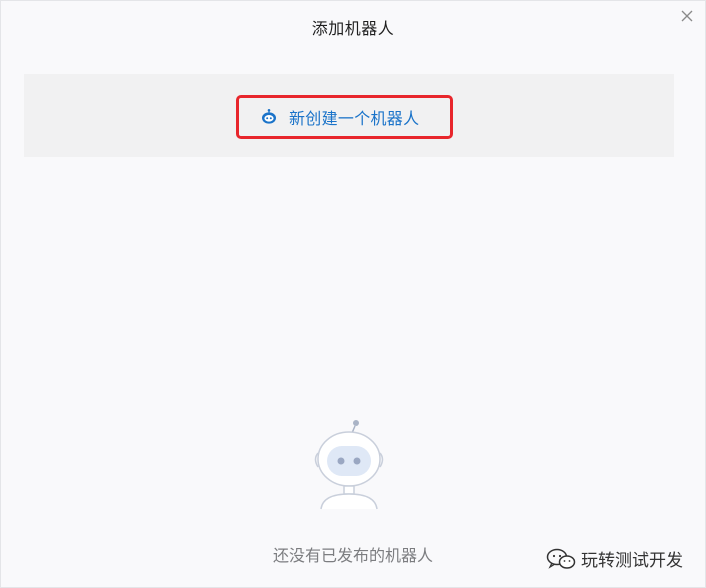 The width and height of the screenshot is (706, 588). Describe the element at coordinates (632, 561) in the screenshot. I see `watermark-text: 玩转测试开发` at that location.